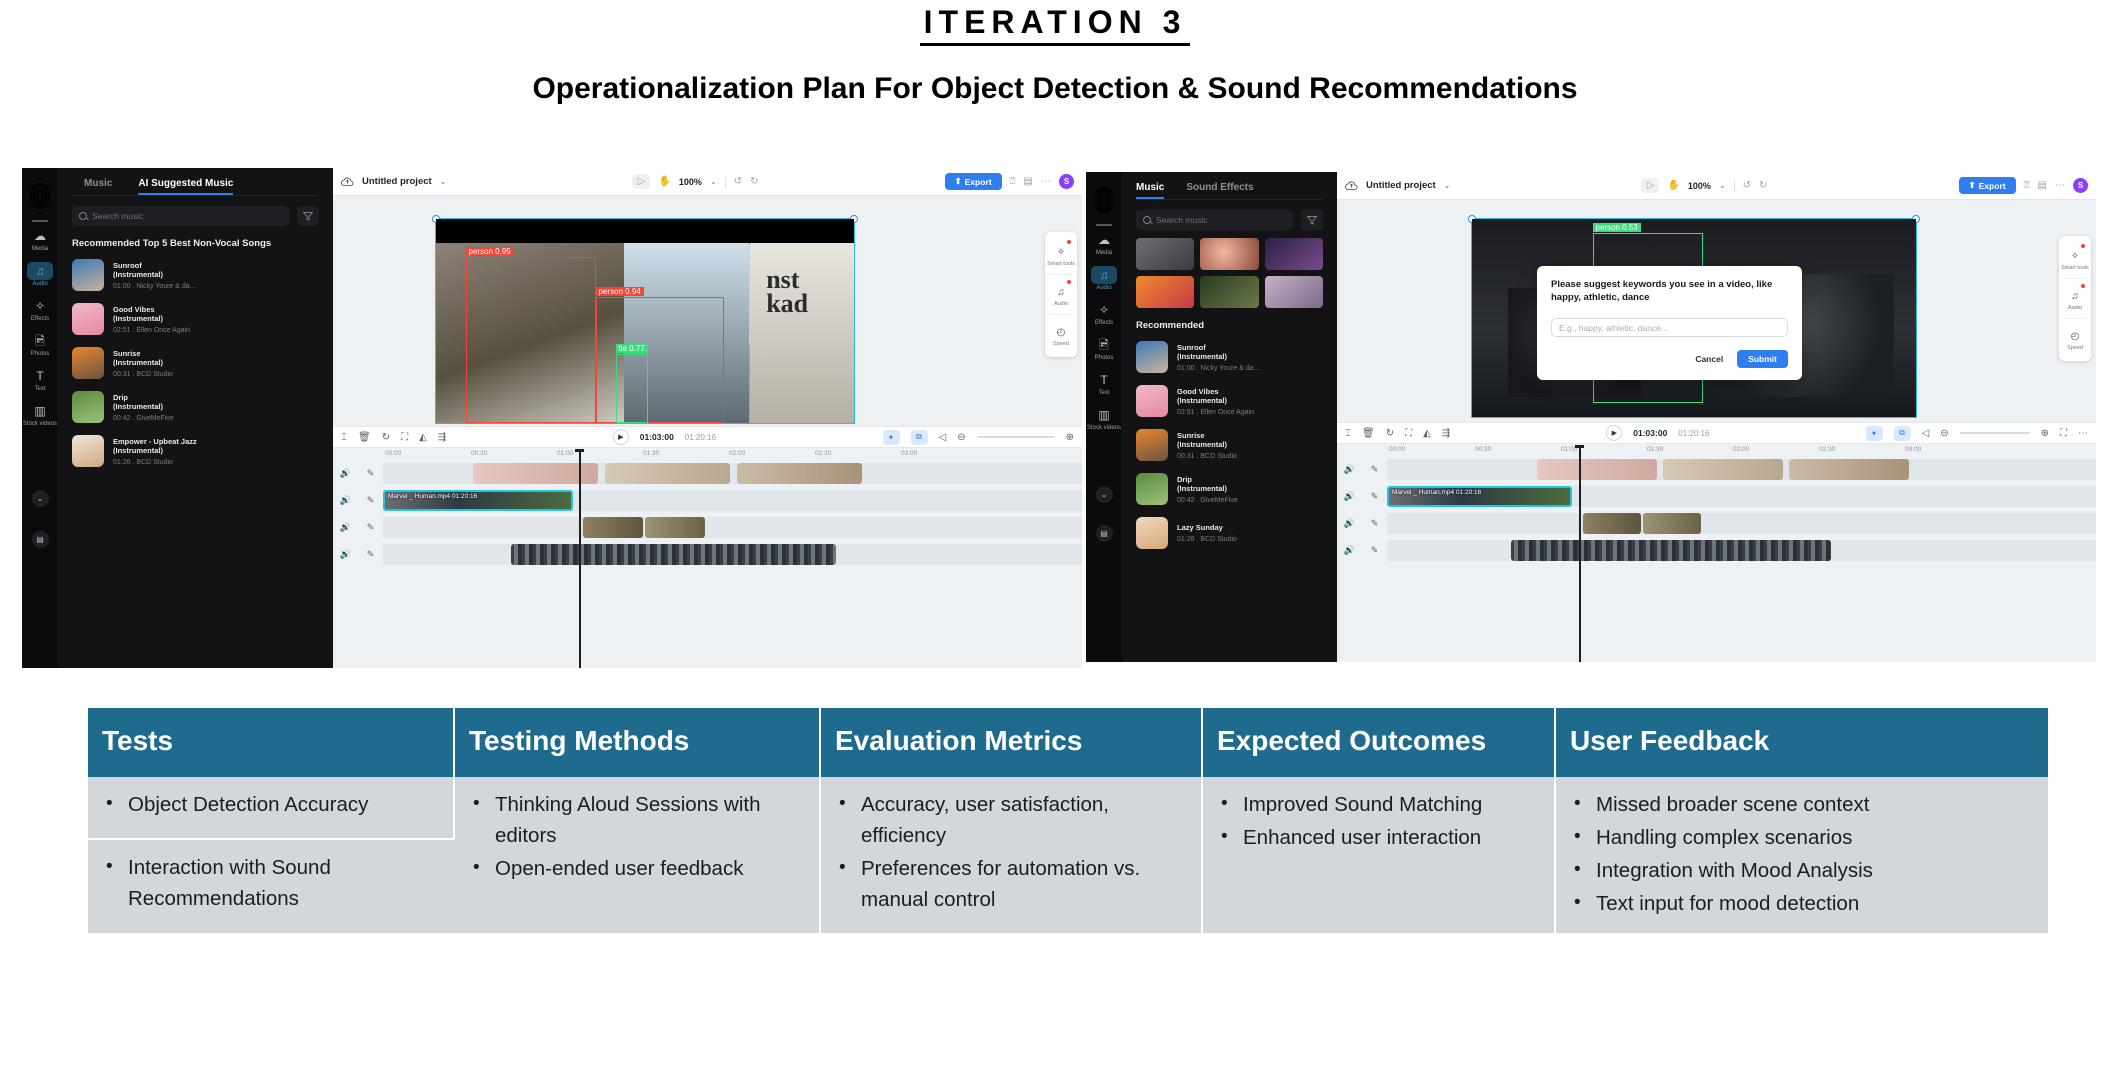 The width and height of the screenshot is (2110, 1078). I want to click on selected-video-clip-right: Marvel _ Human.mp4 01:20:16, so click(1479, 496).